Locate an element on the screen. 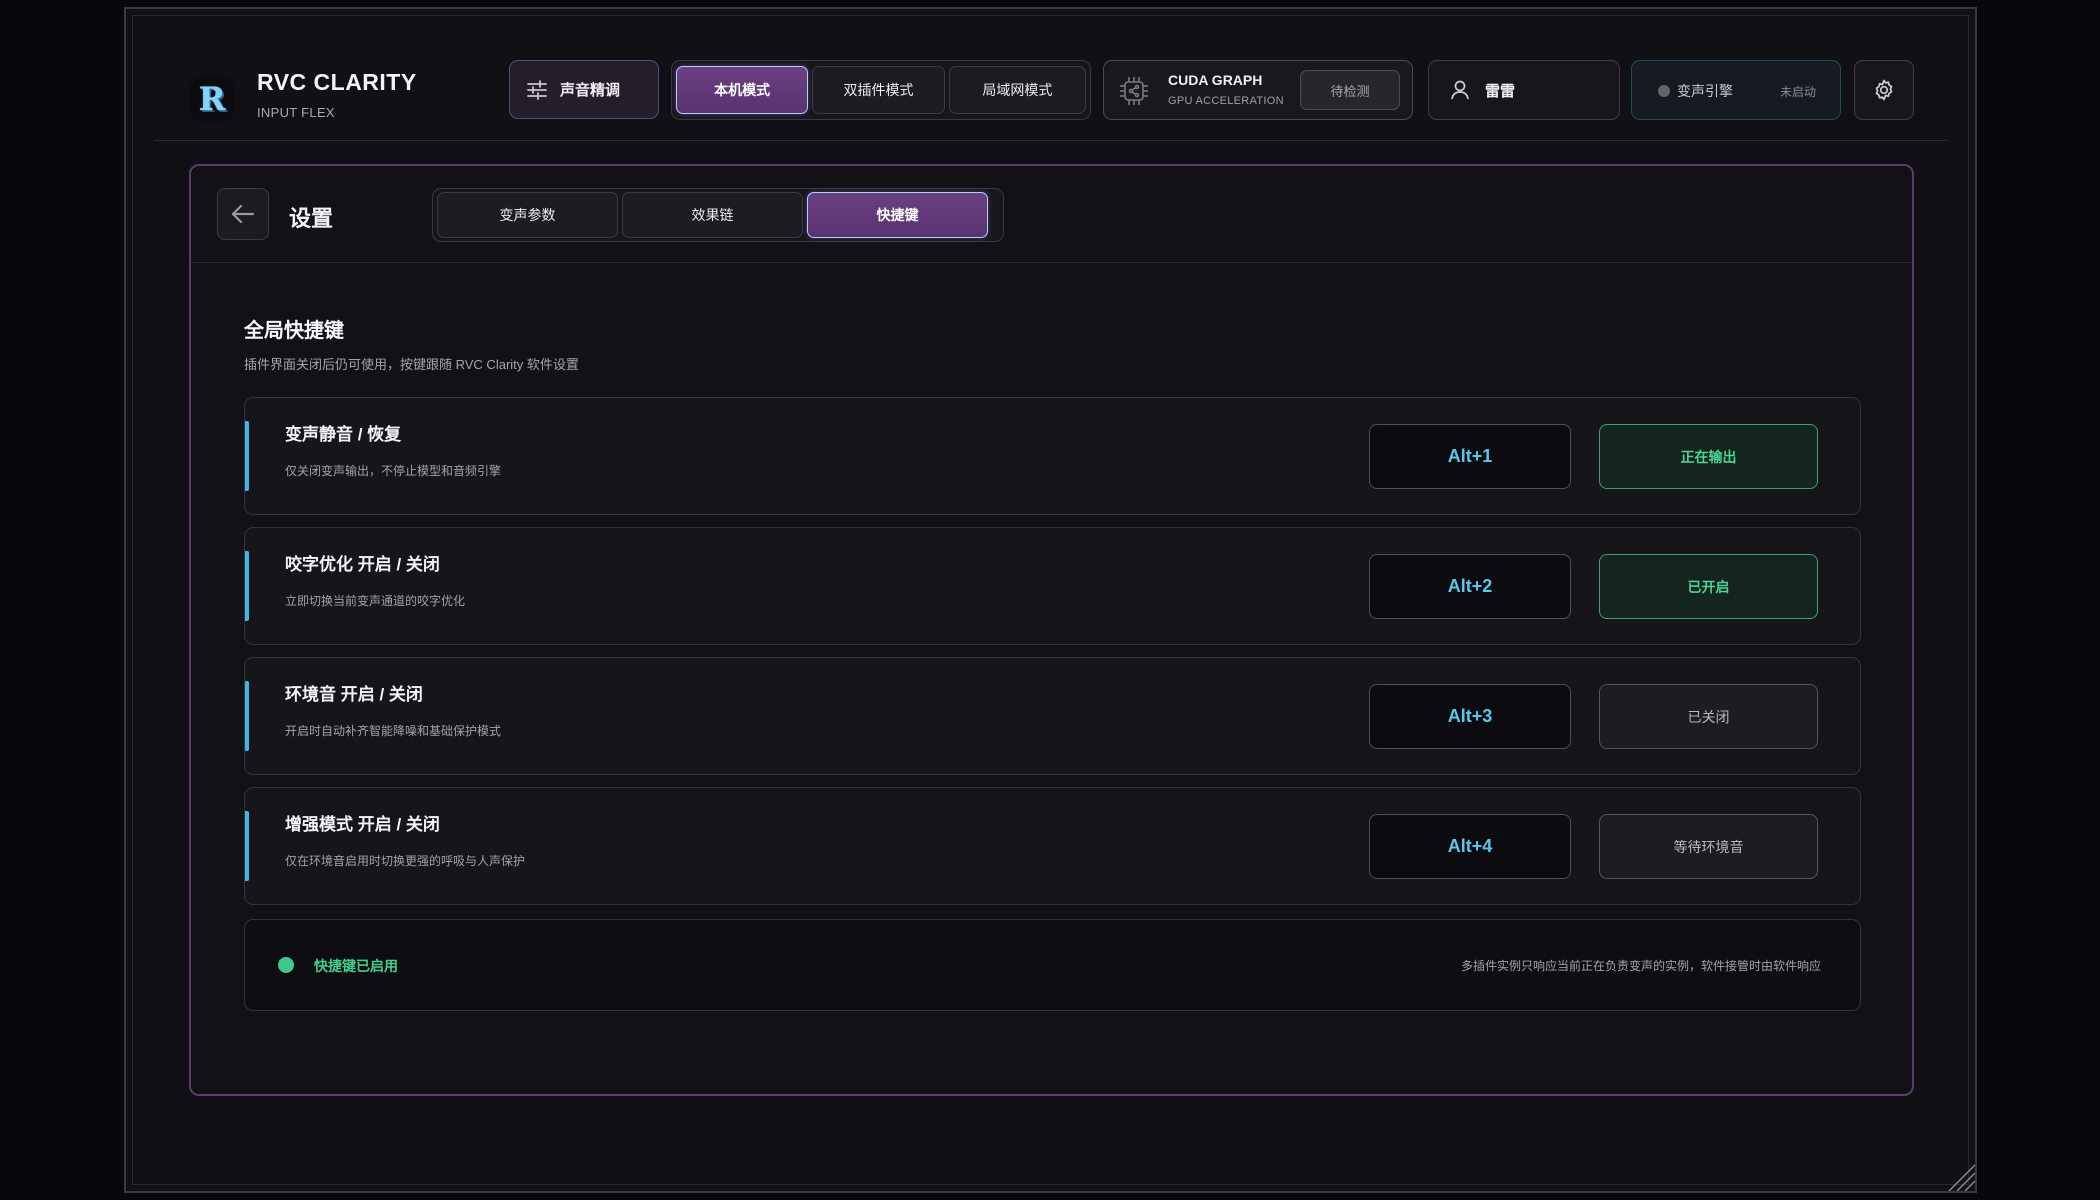 The width and height of the screenshot is (2100, 1200). tab-voice-params: 变声参数 is located at coordinates (527, 215).